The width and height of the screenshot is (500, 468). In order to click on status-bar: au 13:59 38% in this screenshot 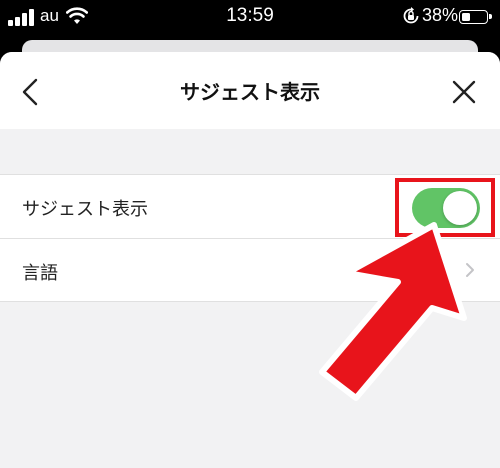, I will do `click(250, 18)`.